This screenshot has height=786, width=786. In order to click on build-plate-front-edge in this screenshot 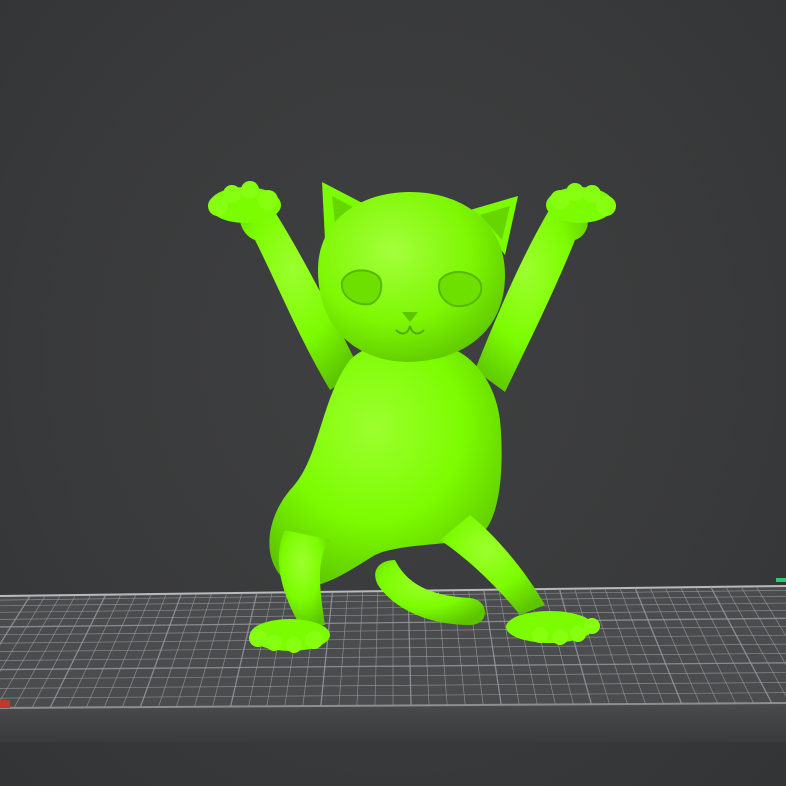, I will do `click(393, 722)`.